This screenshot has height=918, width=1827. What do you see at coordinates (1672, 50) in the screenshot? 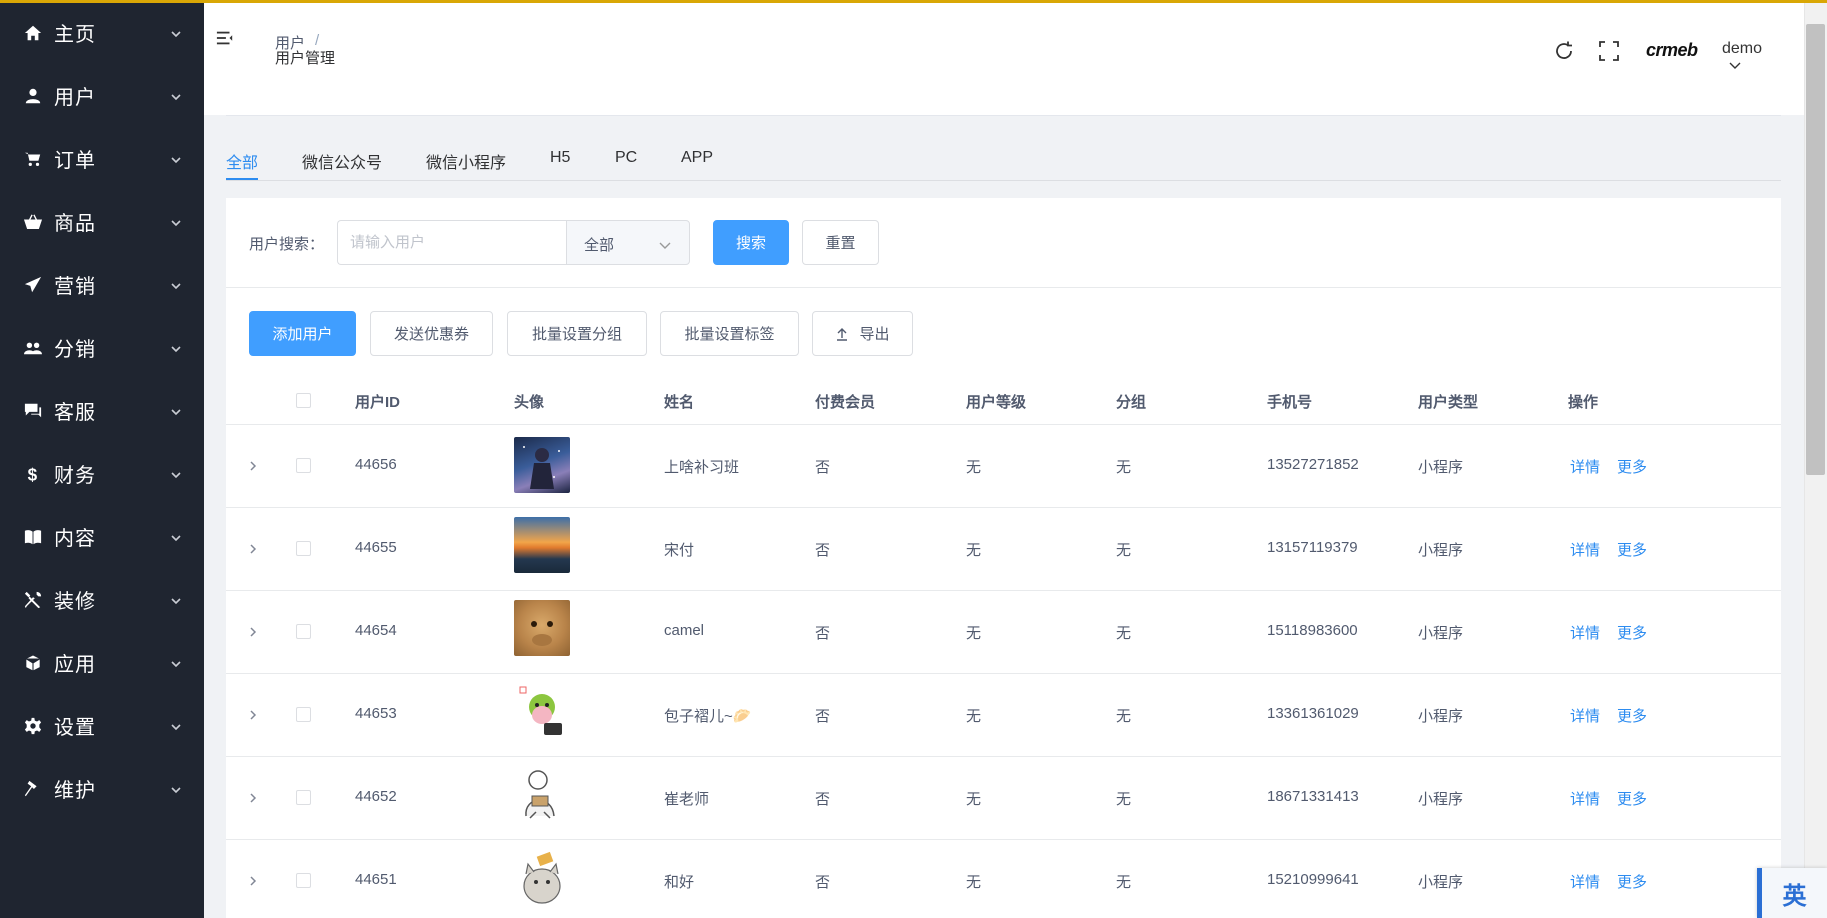
I see `brand-logo: crmeb` at bounding box center [1672, 50].